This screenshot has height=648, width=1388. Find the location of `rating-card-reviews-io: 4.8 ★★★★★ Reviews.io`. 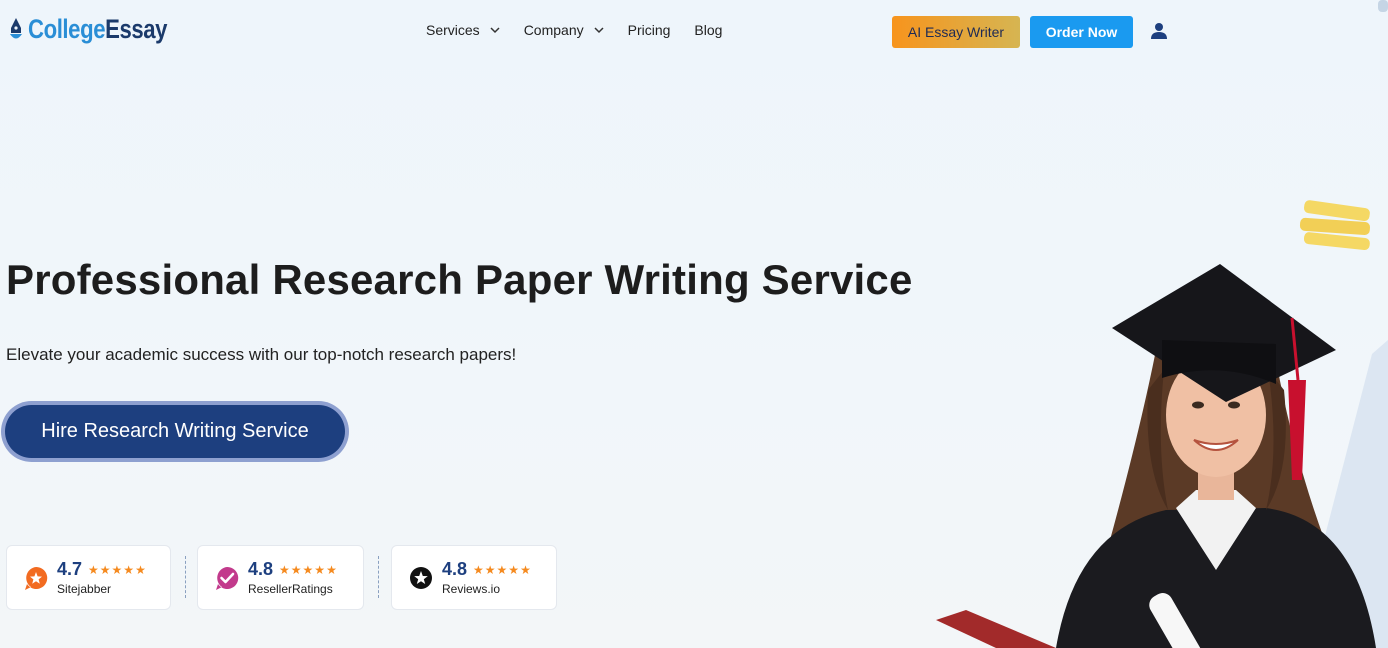

rating-card-reviews-io: 4.8 ★★★★★ Reviews.io is located at coordinates (474, 577).